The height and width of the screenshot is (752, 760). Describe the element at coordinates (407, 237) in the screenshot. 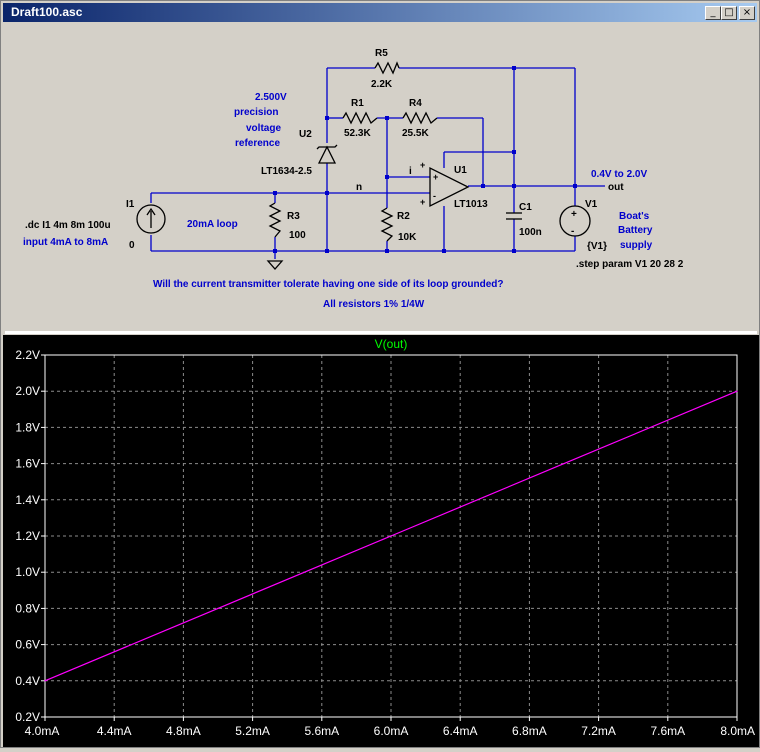

I see `r2-value: 10K` at that location.